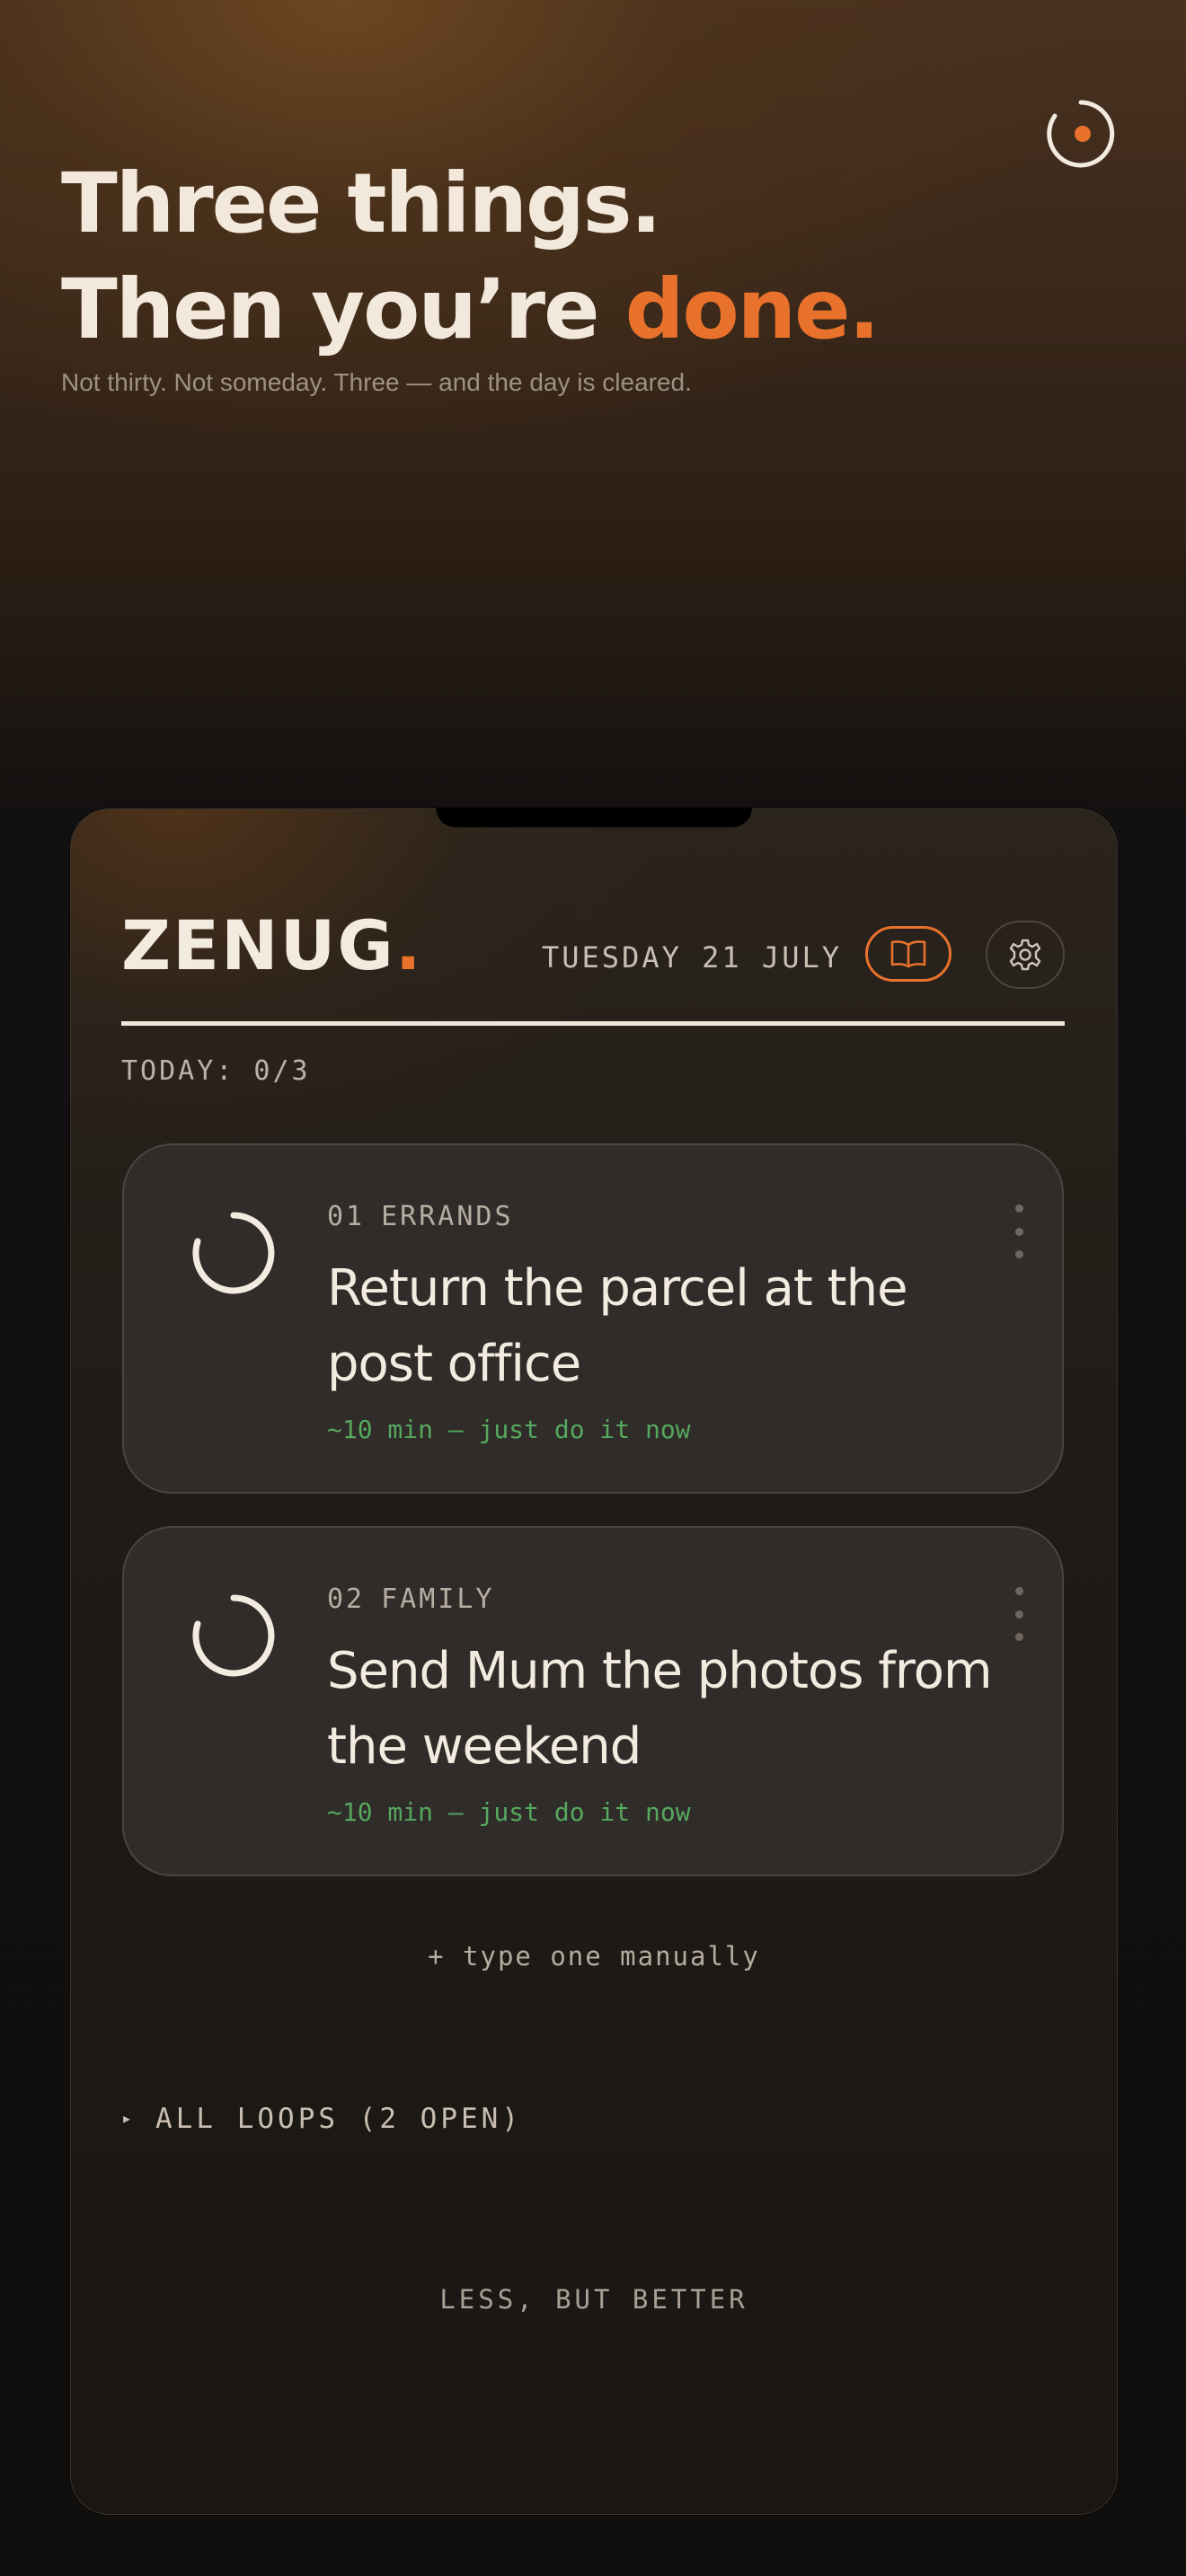 This screenshot has width=1186, height=2576. What do you see at coordinates (346, 1216) in the screenshot?
I see `task-number: 01` at bounding box center [346, 1216].